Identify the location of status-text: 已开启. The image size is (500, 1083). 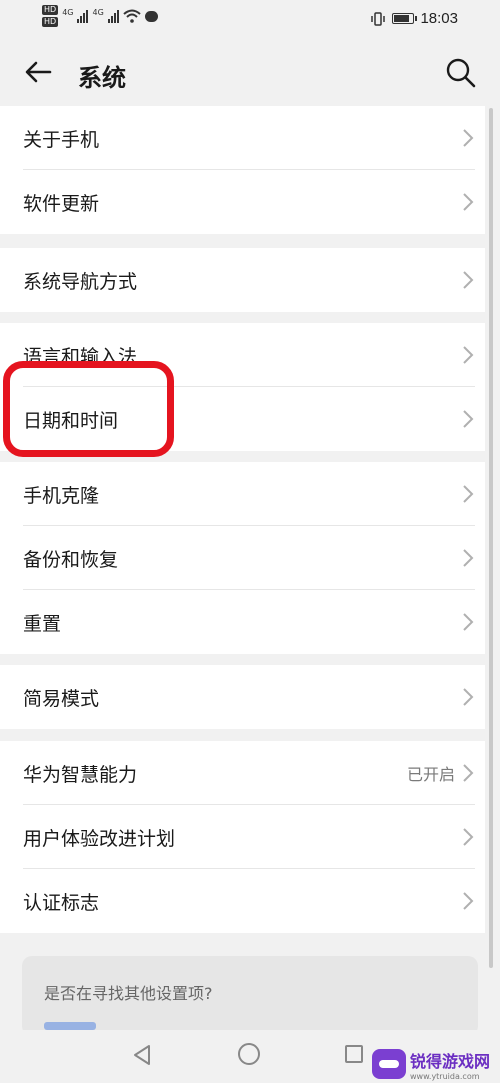
(430, 774).